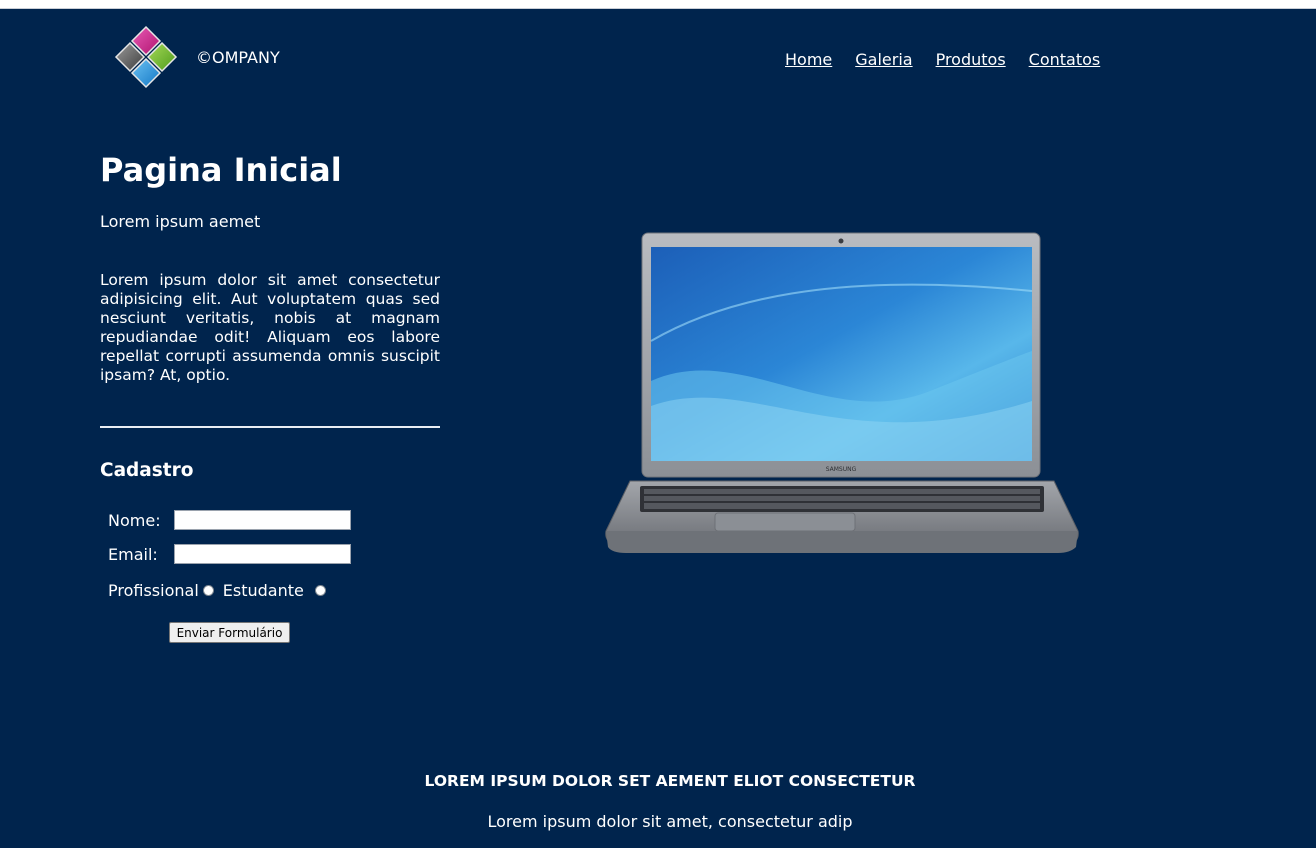  I want to click on estudante-label: Estudante, so click(263, 590).